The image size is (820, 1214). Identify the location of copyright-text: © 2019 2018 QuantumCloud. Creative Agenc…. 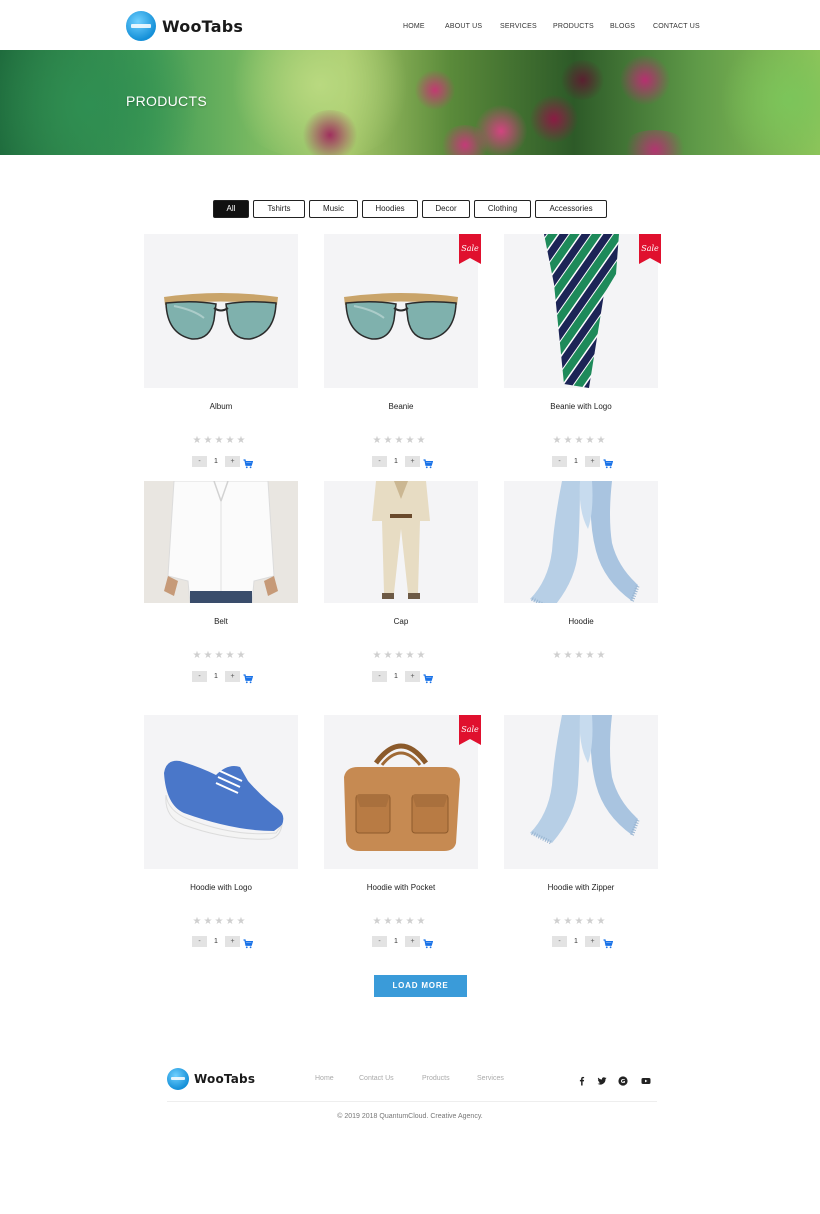
(410, 1116).